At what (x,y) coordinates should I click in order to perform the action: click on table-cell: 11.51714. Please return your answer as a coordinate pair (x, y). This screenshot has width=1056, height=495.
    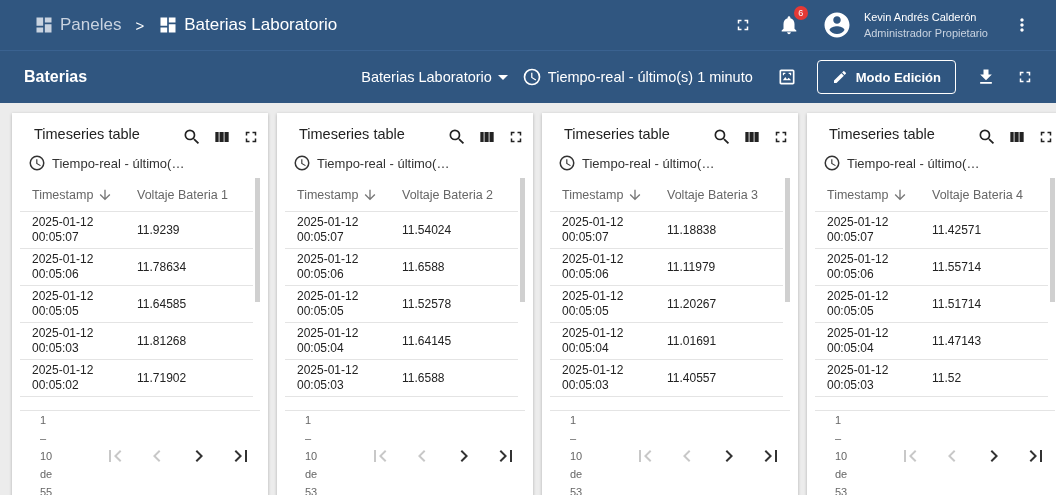
    Looking at the image, I should click on (957, 304).